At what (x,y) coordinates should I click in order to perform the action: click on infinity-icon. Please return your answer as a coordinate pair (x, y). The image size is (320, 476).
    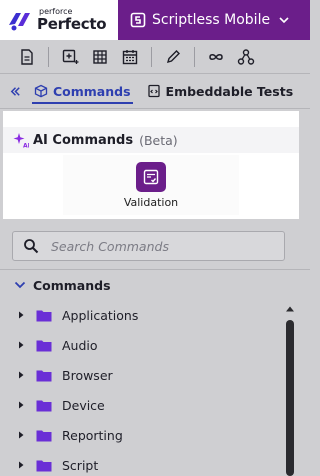
    Looking at the image, I should click on (216, 56).